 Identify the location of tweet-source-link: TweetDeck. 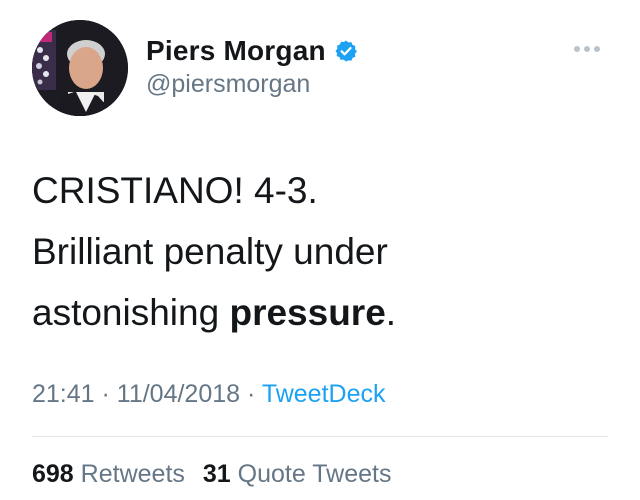
(324, 394).